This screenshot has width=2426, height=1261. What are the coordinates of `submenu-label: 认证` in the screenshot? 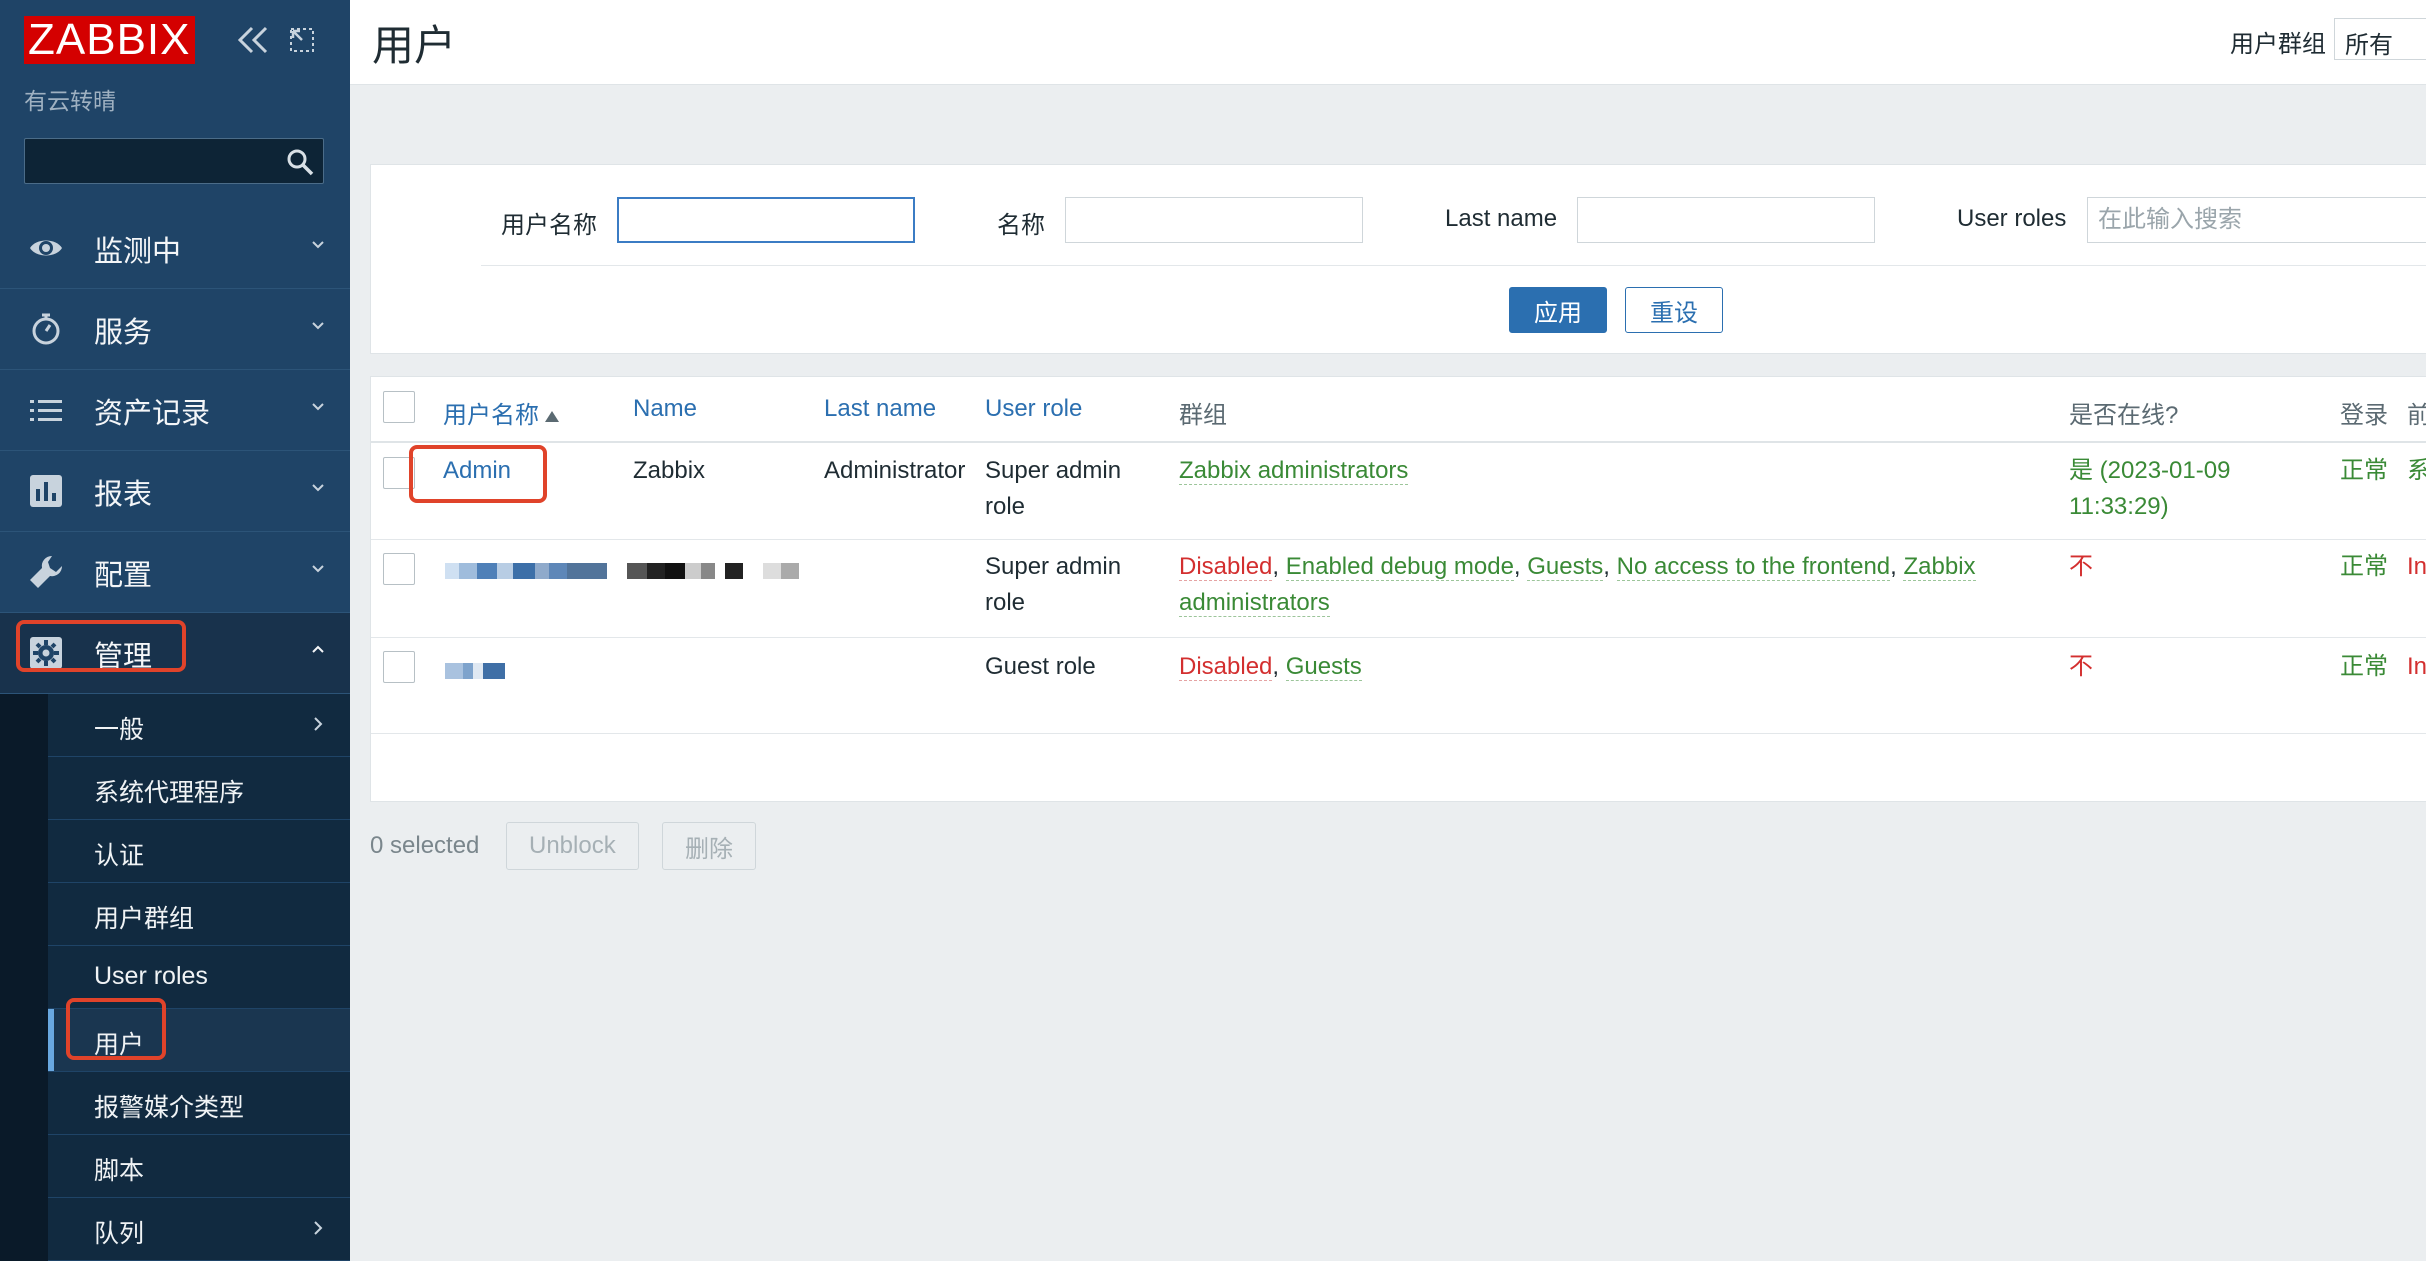 It's located at (119, 856).